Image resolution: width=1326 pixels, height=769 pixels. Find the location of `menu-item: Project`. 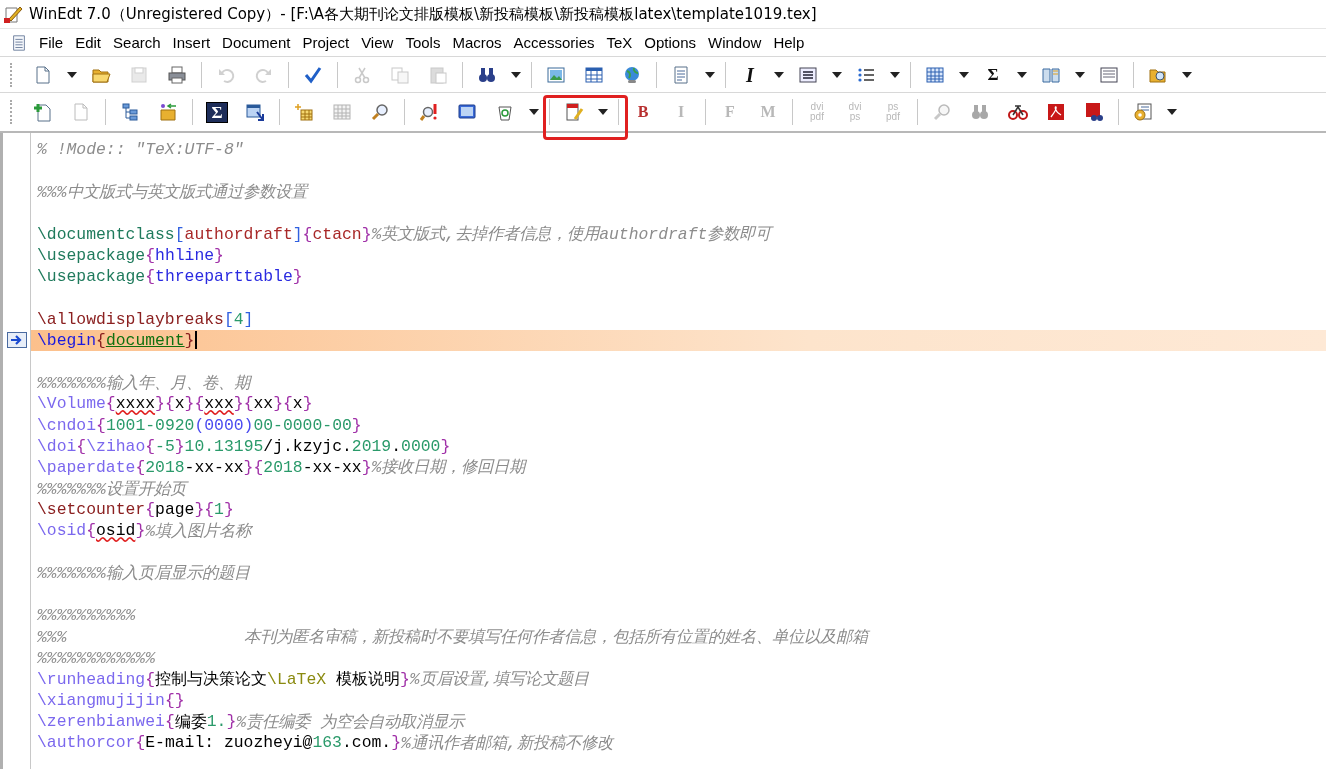

menu-item: Project is located at coordinates (326, 42).